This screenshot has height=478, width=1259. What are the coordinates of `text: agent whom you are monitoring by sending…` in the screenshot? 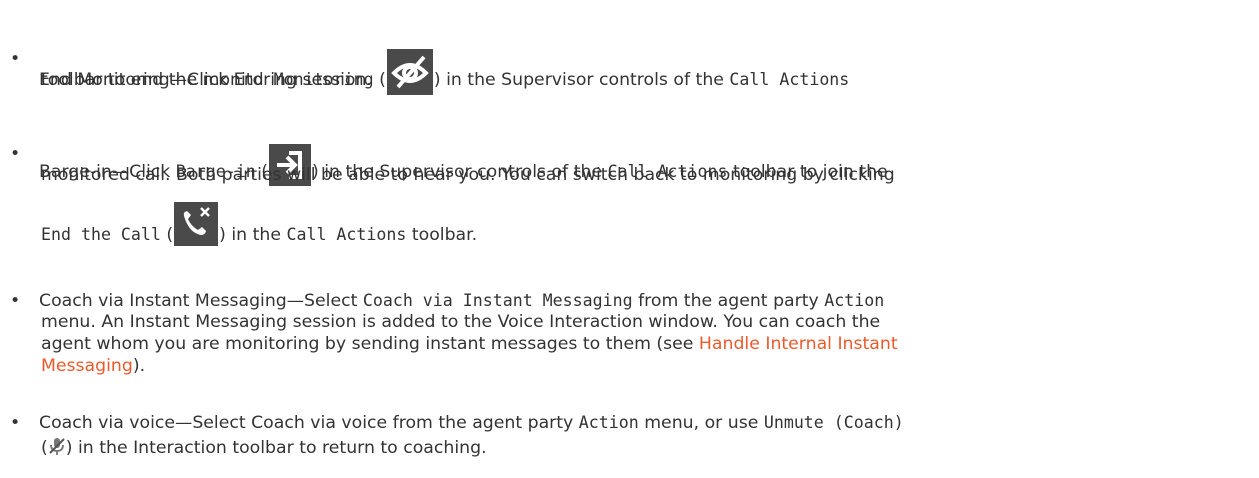 It's located at (370, 344).